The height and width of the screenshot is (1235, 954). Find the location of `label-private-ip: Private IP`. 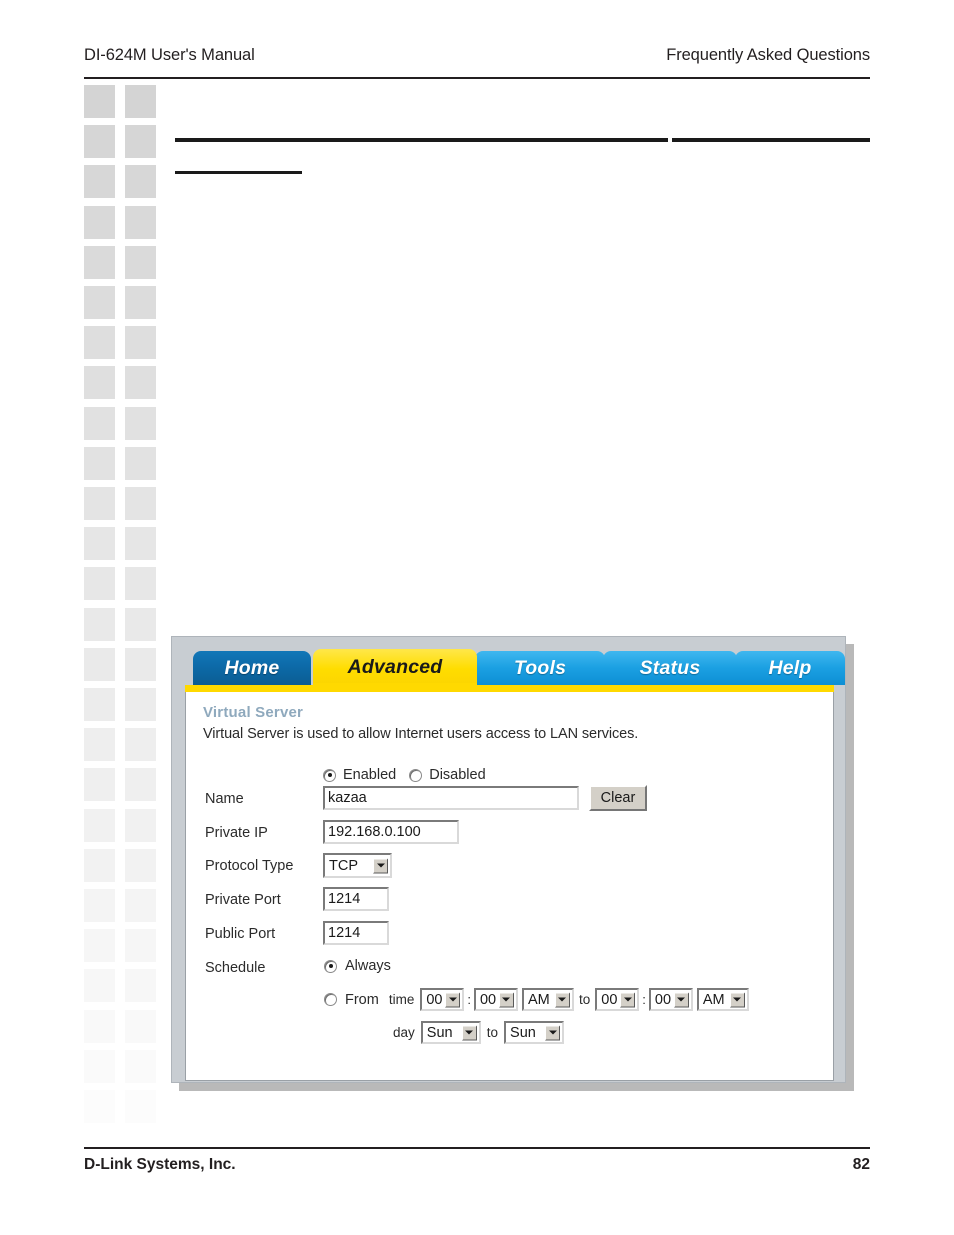

label-private-ip: Private IP is located at coordinates (236, 833).